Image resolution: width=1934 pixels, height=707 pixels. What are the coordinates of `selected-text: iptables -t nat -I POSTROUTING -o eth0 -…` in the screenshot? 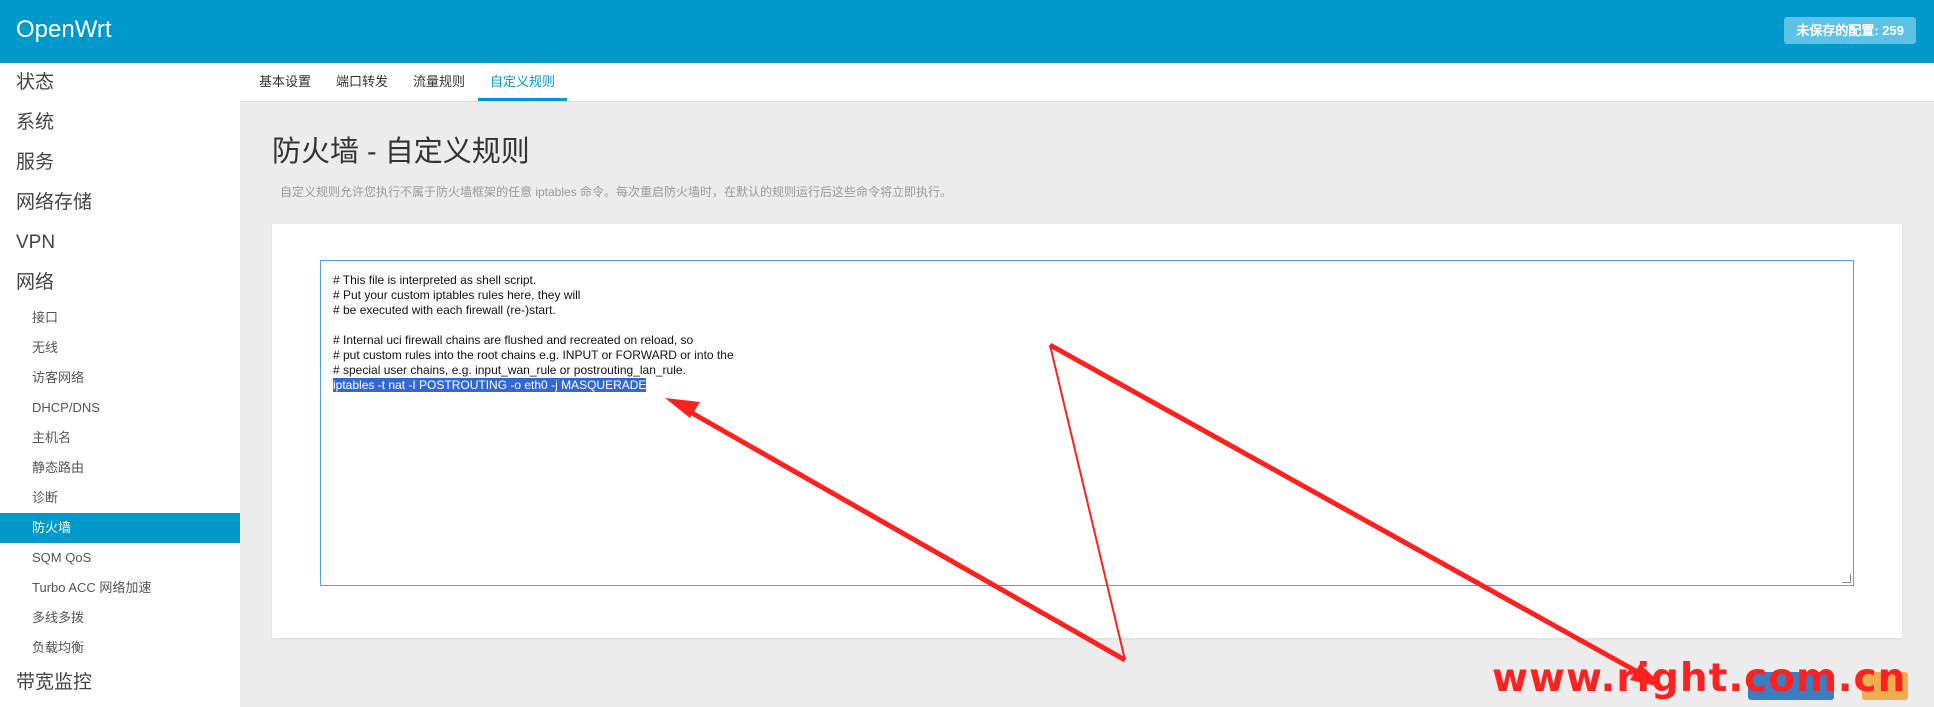 It's located at (490, 385).